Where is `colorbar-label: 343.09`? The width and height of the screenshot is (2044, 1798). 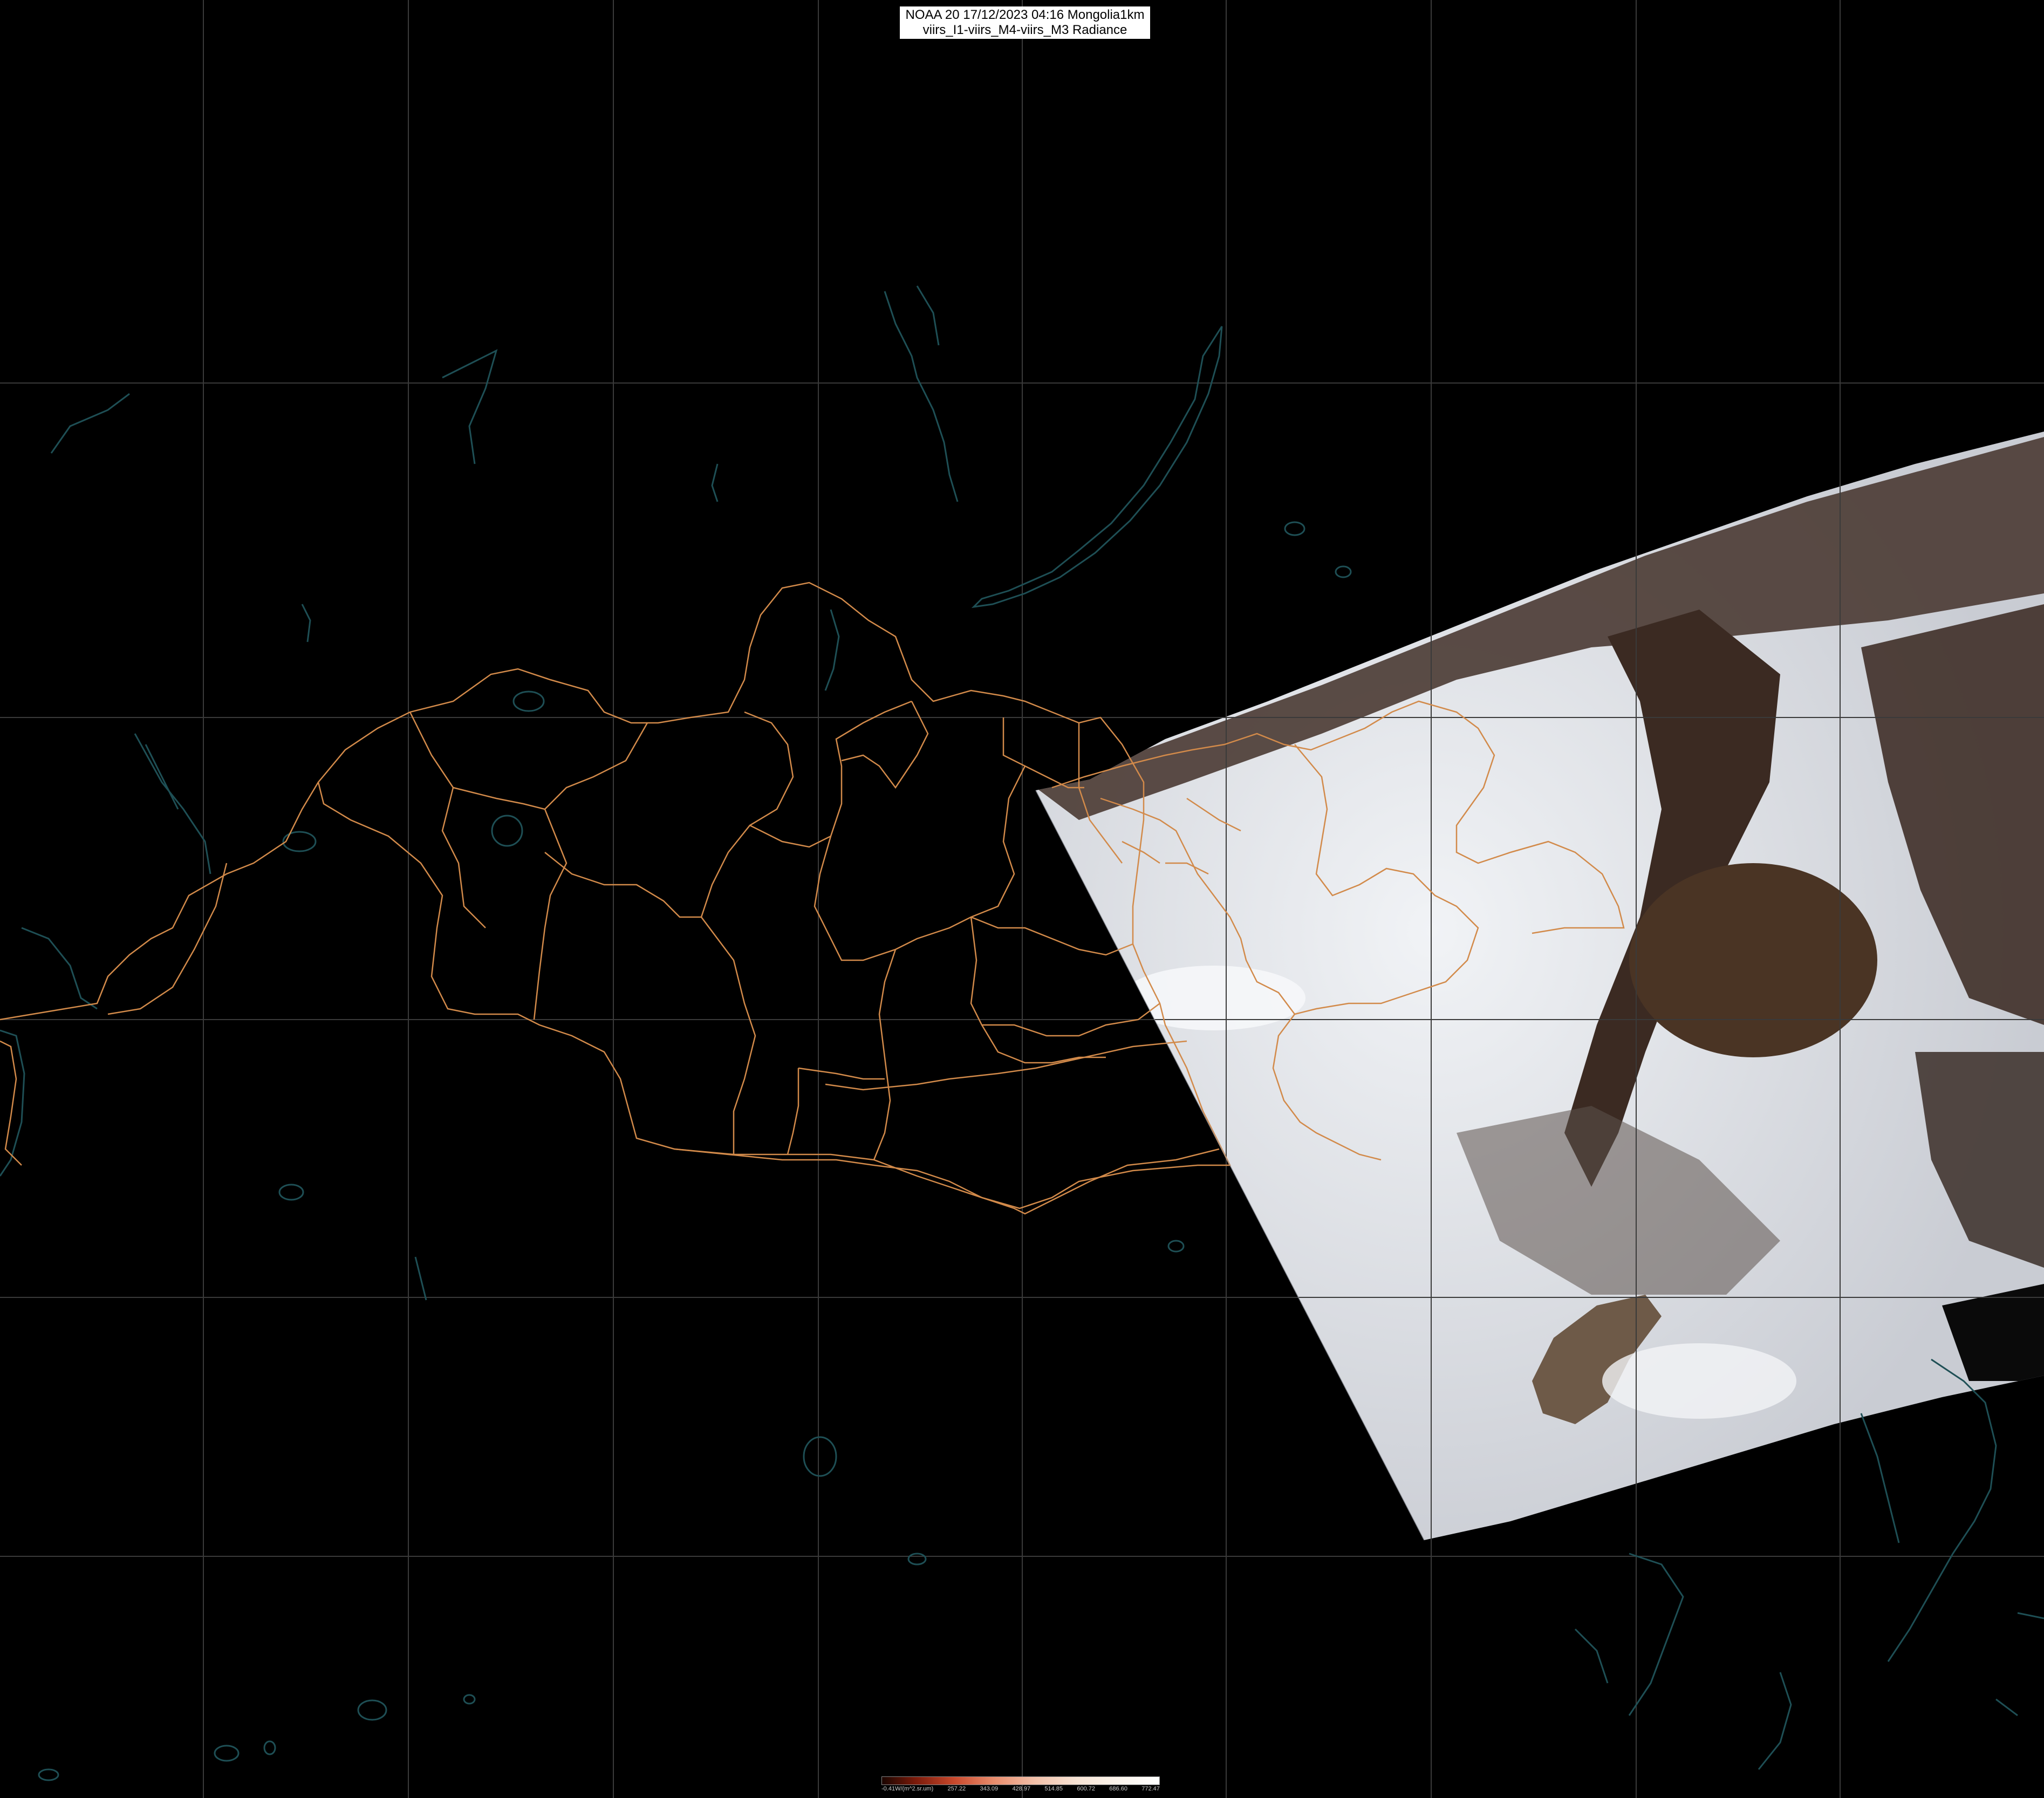
colorbar-label: 343.09 is located at coordinates (989, 1789).